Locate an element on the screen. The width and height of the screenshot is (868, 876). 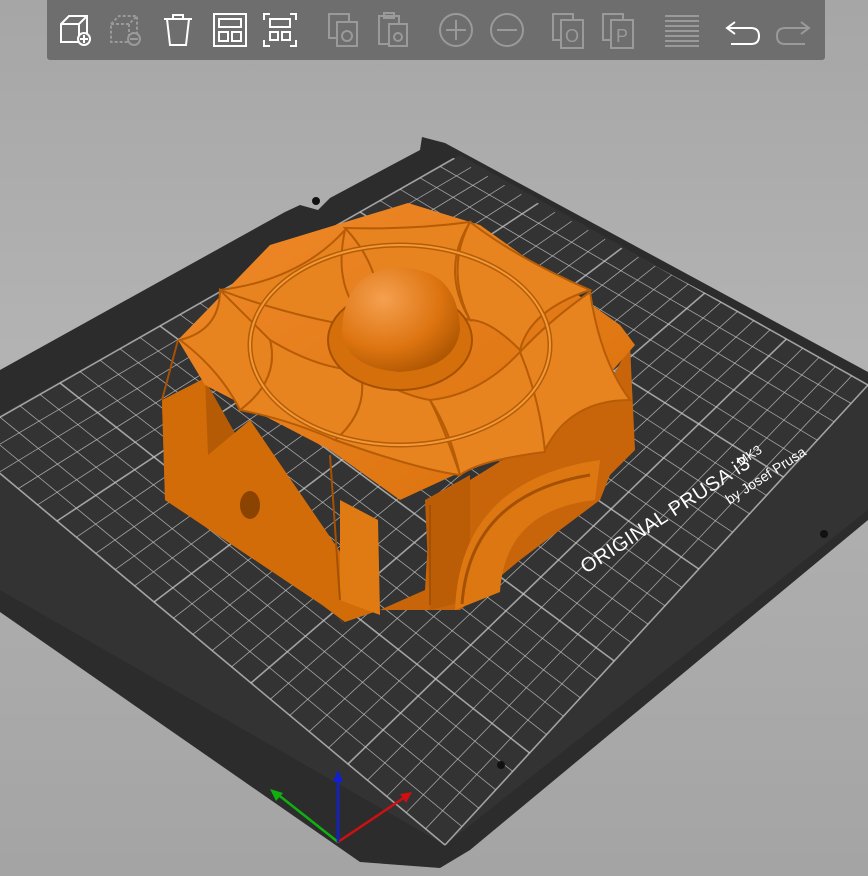
paste-icon is located at coordinates (393, 29).